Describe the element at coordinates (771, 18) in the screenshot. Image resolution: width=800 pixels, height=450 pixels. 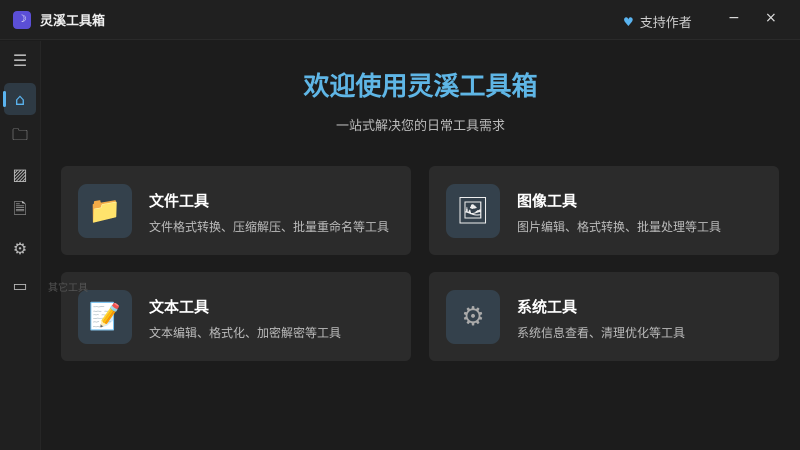
I see `close-button: ×` at that location.